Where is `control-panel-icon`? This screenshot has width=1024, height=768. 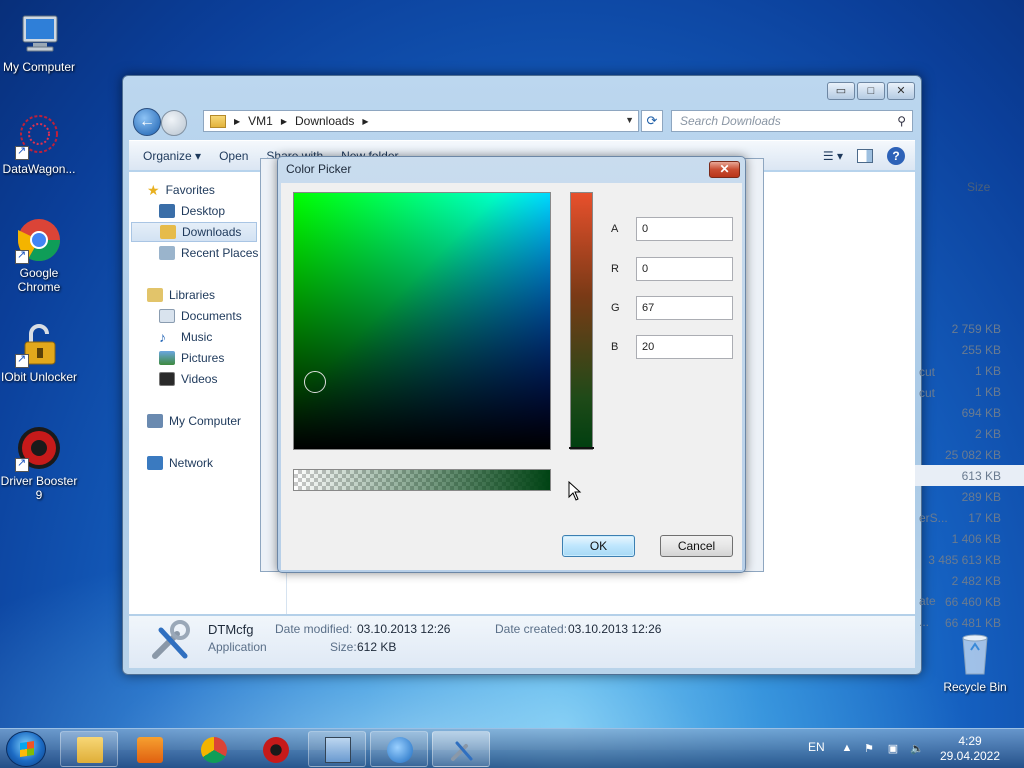 control-panel-icon is located at coordinates (338, 750).